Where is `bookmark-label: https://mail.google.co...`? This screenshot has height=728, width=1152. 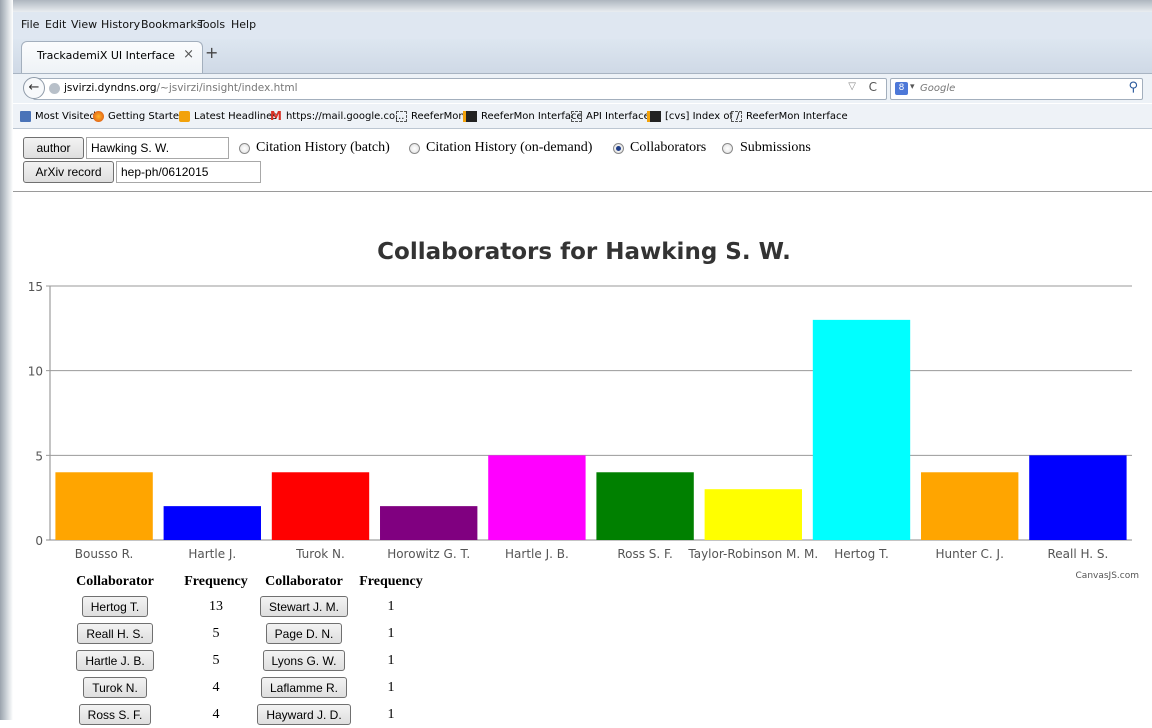 bookmark-label: https://mail.google.co... is located at coordinates (345, 116).